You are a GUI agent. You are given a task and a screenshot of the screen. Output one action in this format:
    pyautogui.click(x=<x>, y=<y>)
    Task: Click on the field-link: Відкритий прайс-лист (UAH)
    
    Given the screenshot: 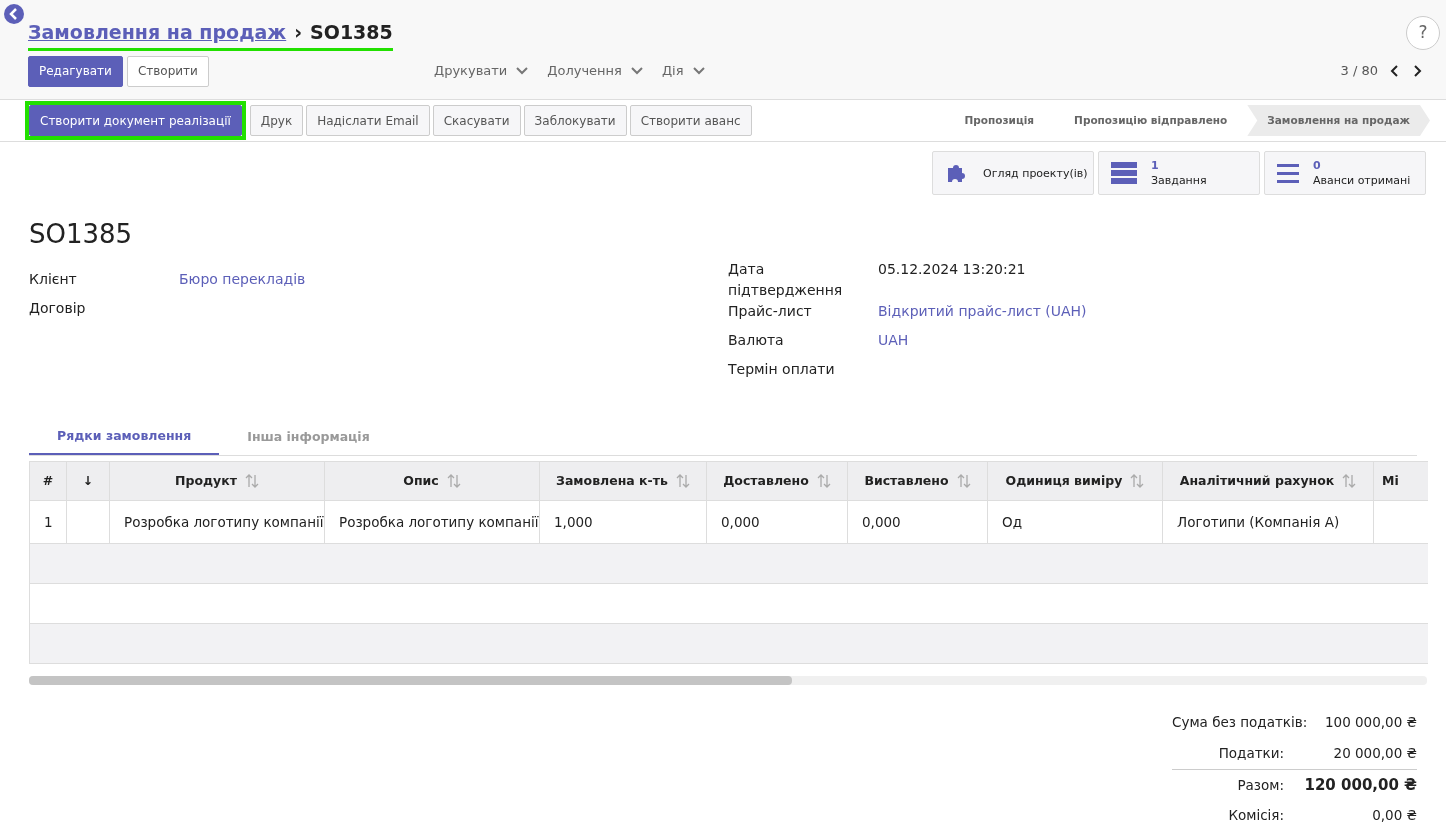 What is the action you would take?
    pyautogui.click(x=982, y=311)
    